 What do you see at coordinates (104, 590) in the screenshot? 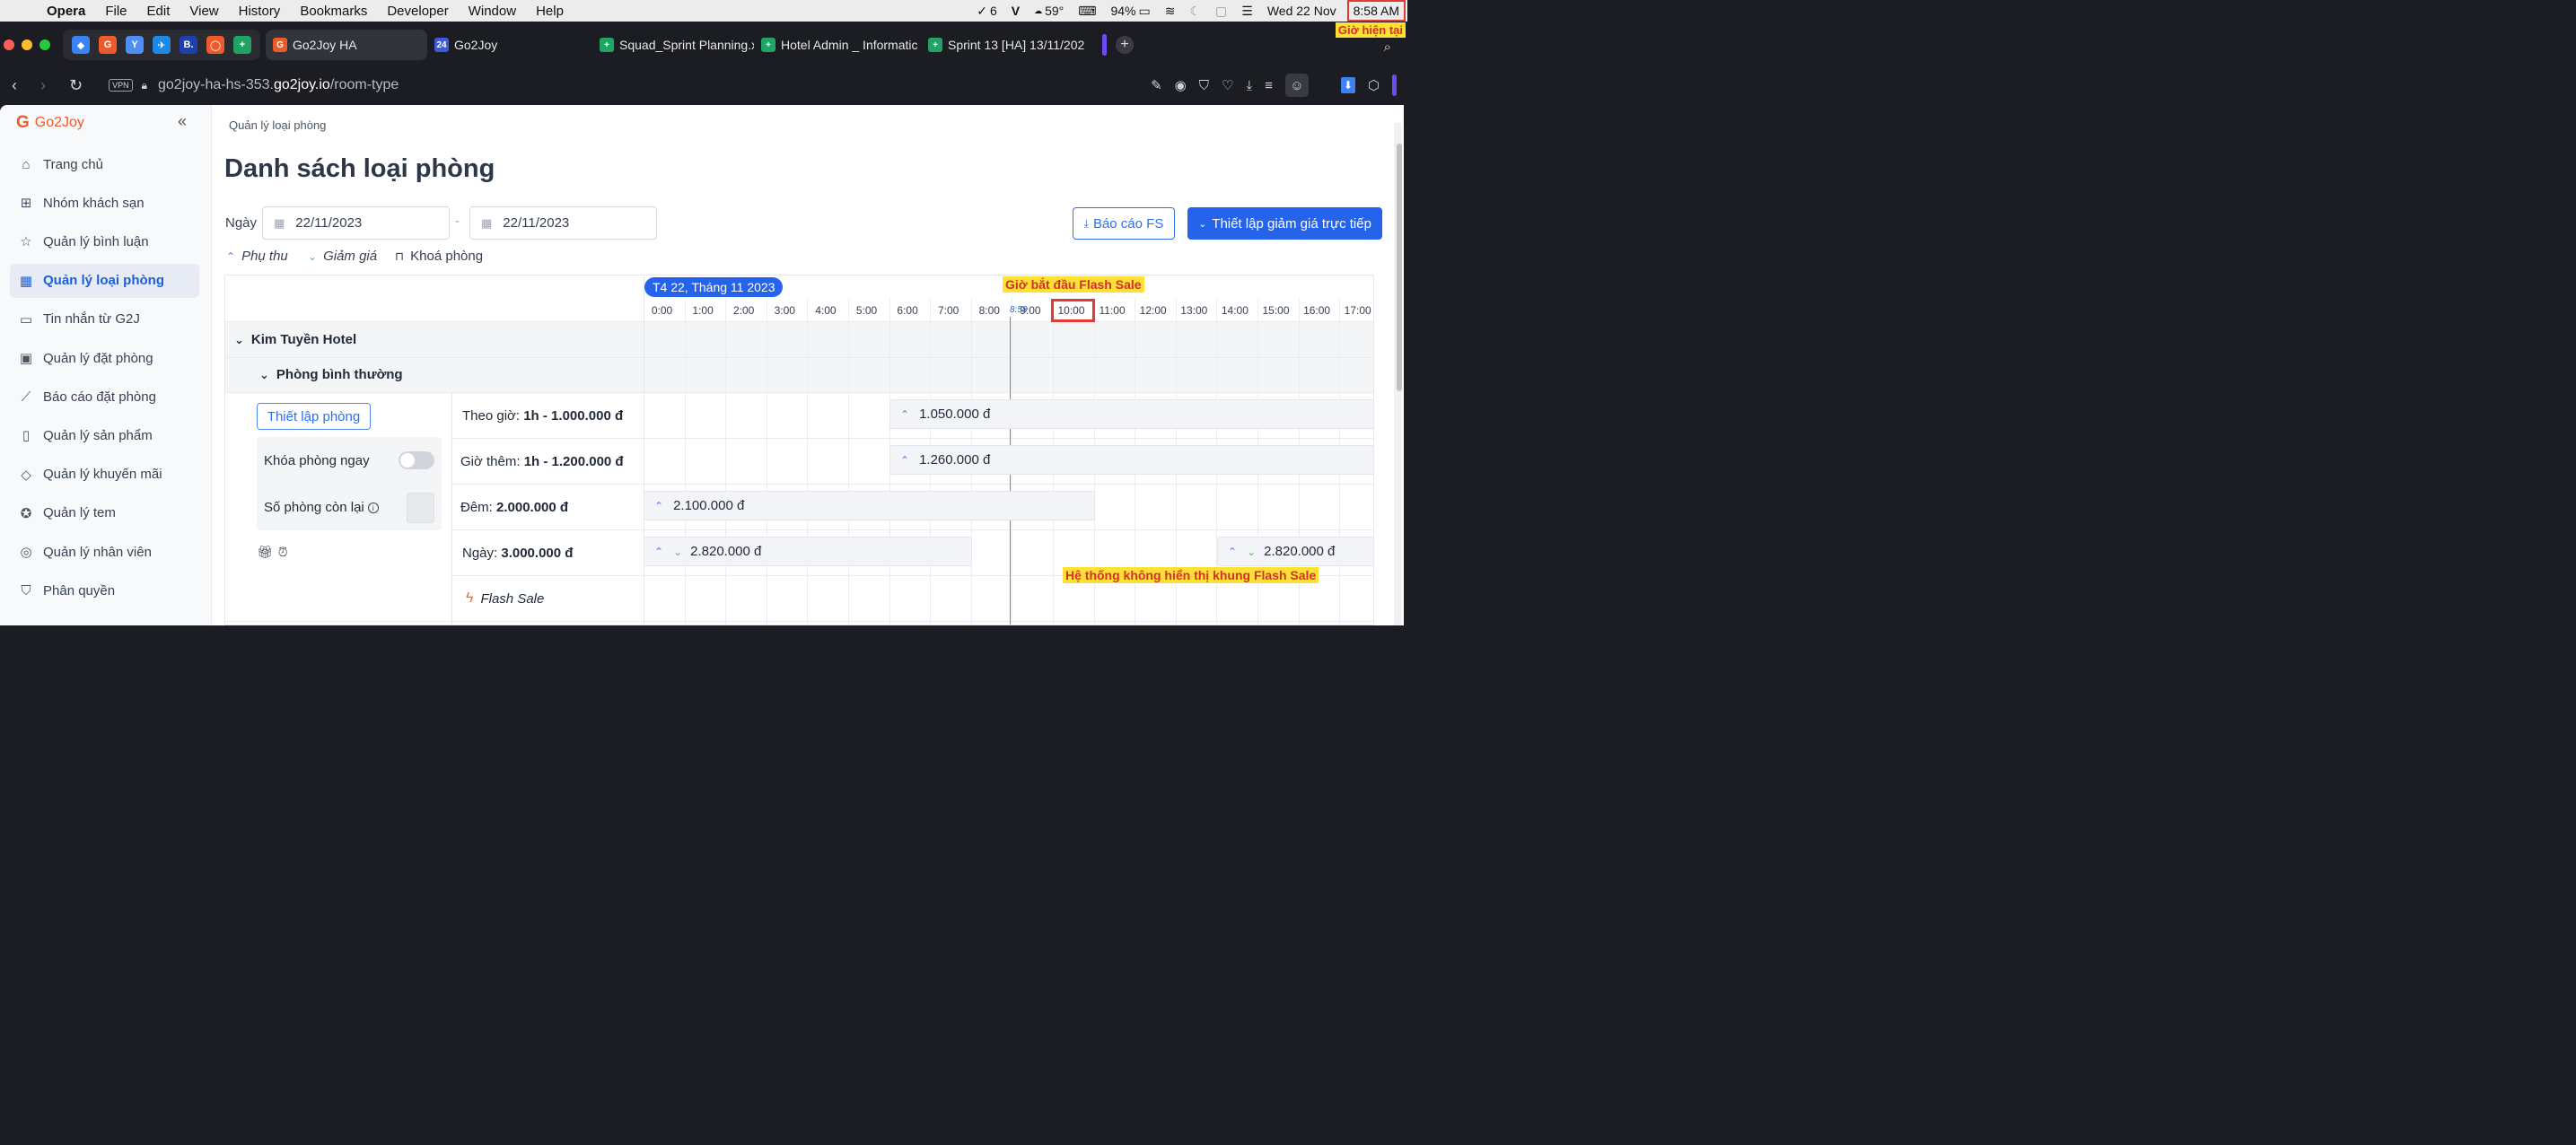
I see `sidebar-item: ⛉ Phân quyền` at bounding box center [104, 590].